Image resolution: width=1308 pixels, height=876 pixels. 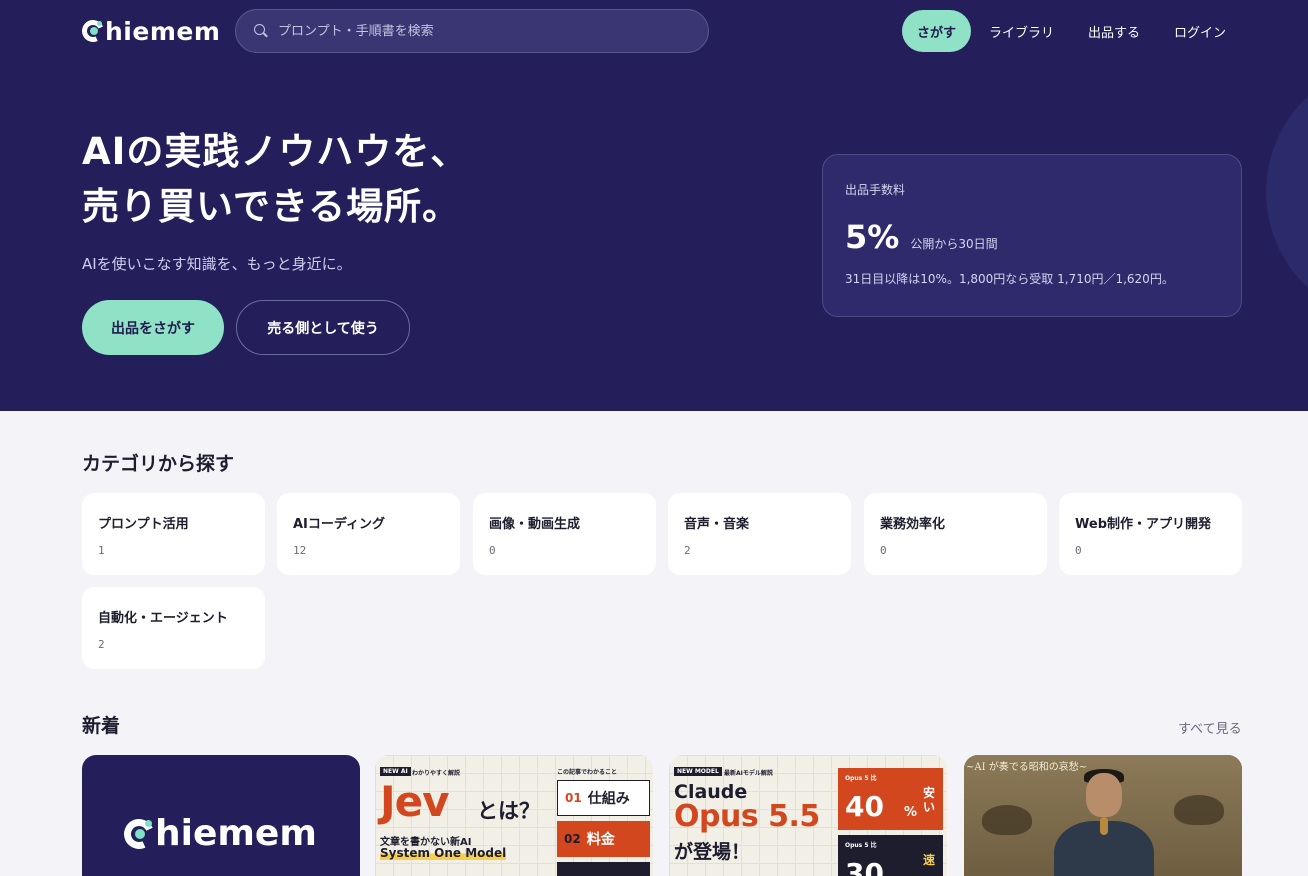 What do you see at coordinates (911, 812) in the screenshot?
I see `card-box-unit: %` at bounding box center [911, 812].